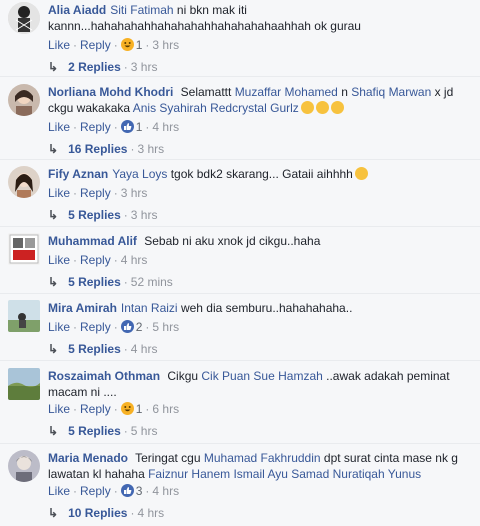 The image size is (480, 526). What do you see at coordinates (104, 376) in the screenshot?
I see `comment-author: Roszaimah Othman` at bounding box center [104, 376].